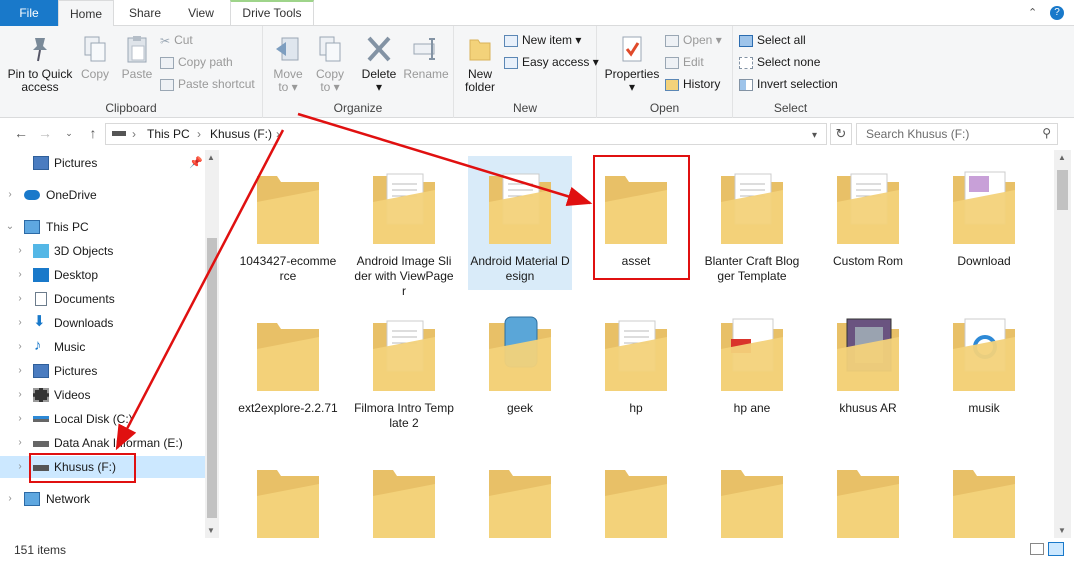 The width and height of the screenshot is (1074, 561). What do you see at coordinates (632, 64) in the screenshot?
I see `properties-button: Properties ▾` at bounding box center [632, 64].